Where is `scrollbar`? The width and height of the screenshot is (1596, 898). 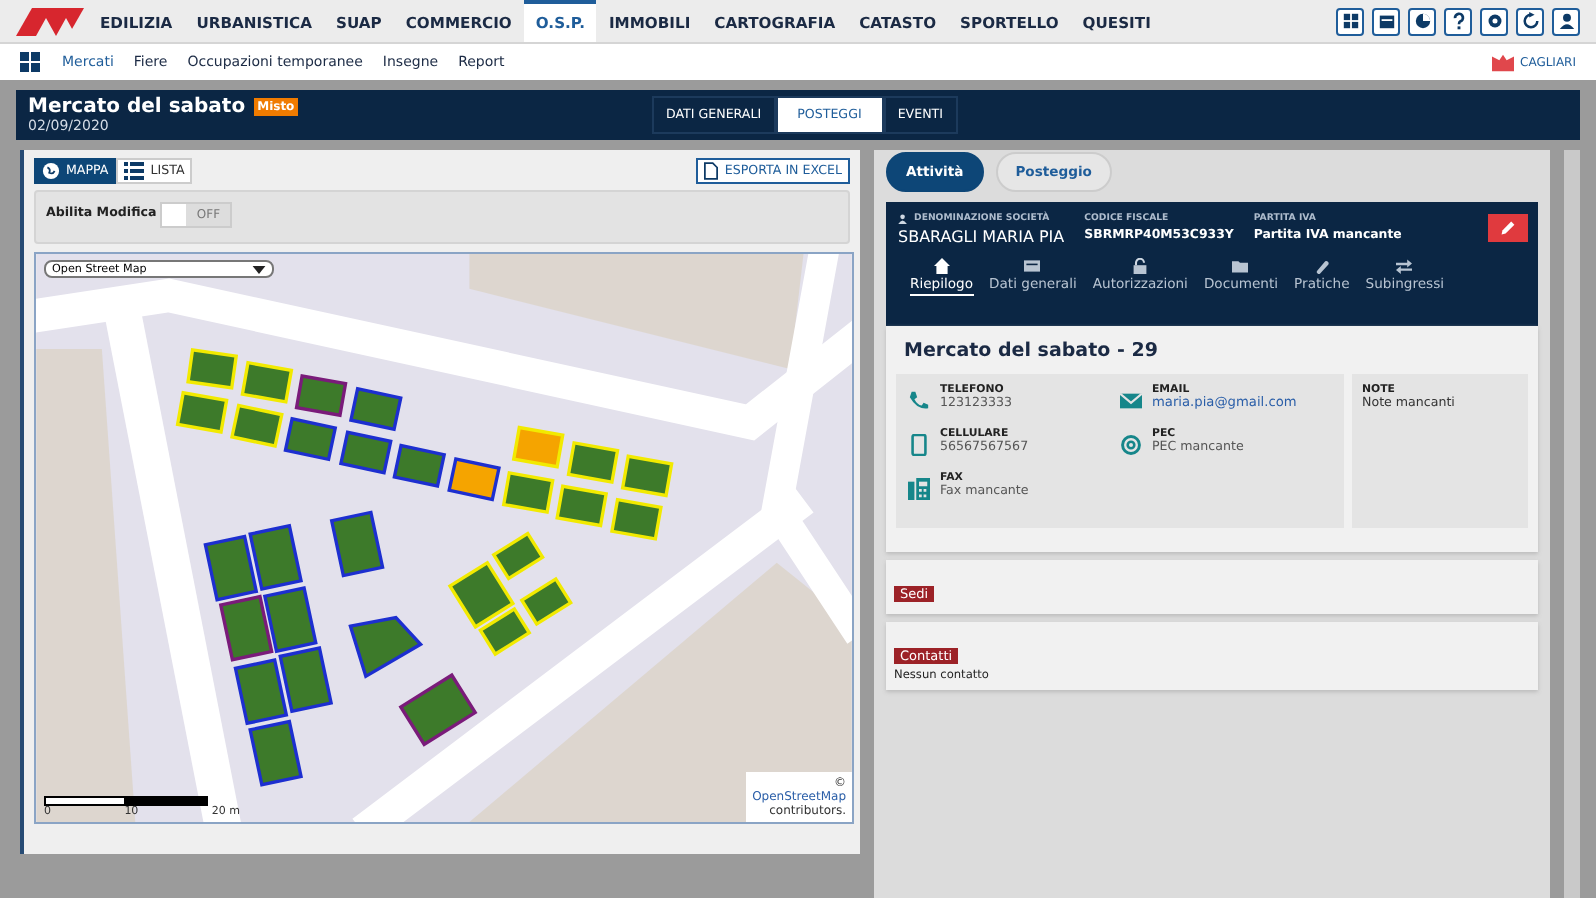 scrollbar is located at coordinates (1572, 524).